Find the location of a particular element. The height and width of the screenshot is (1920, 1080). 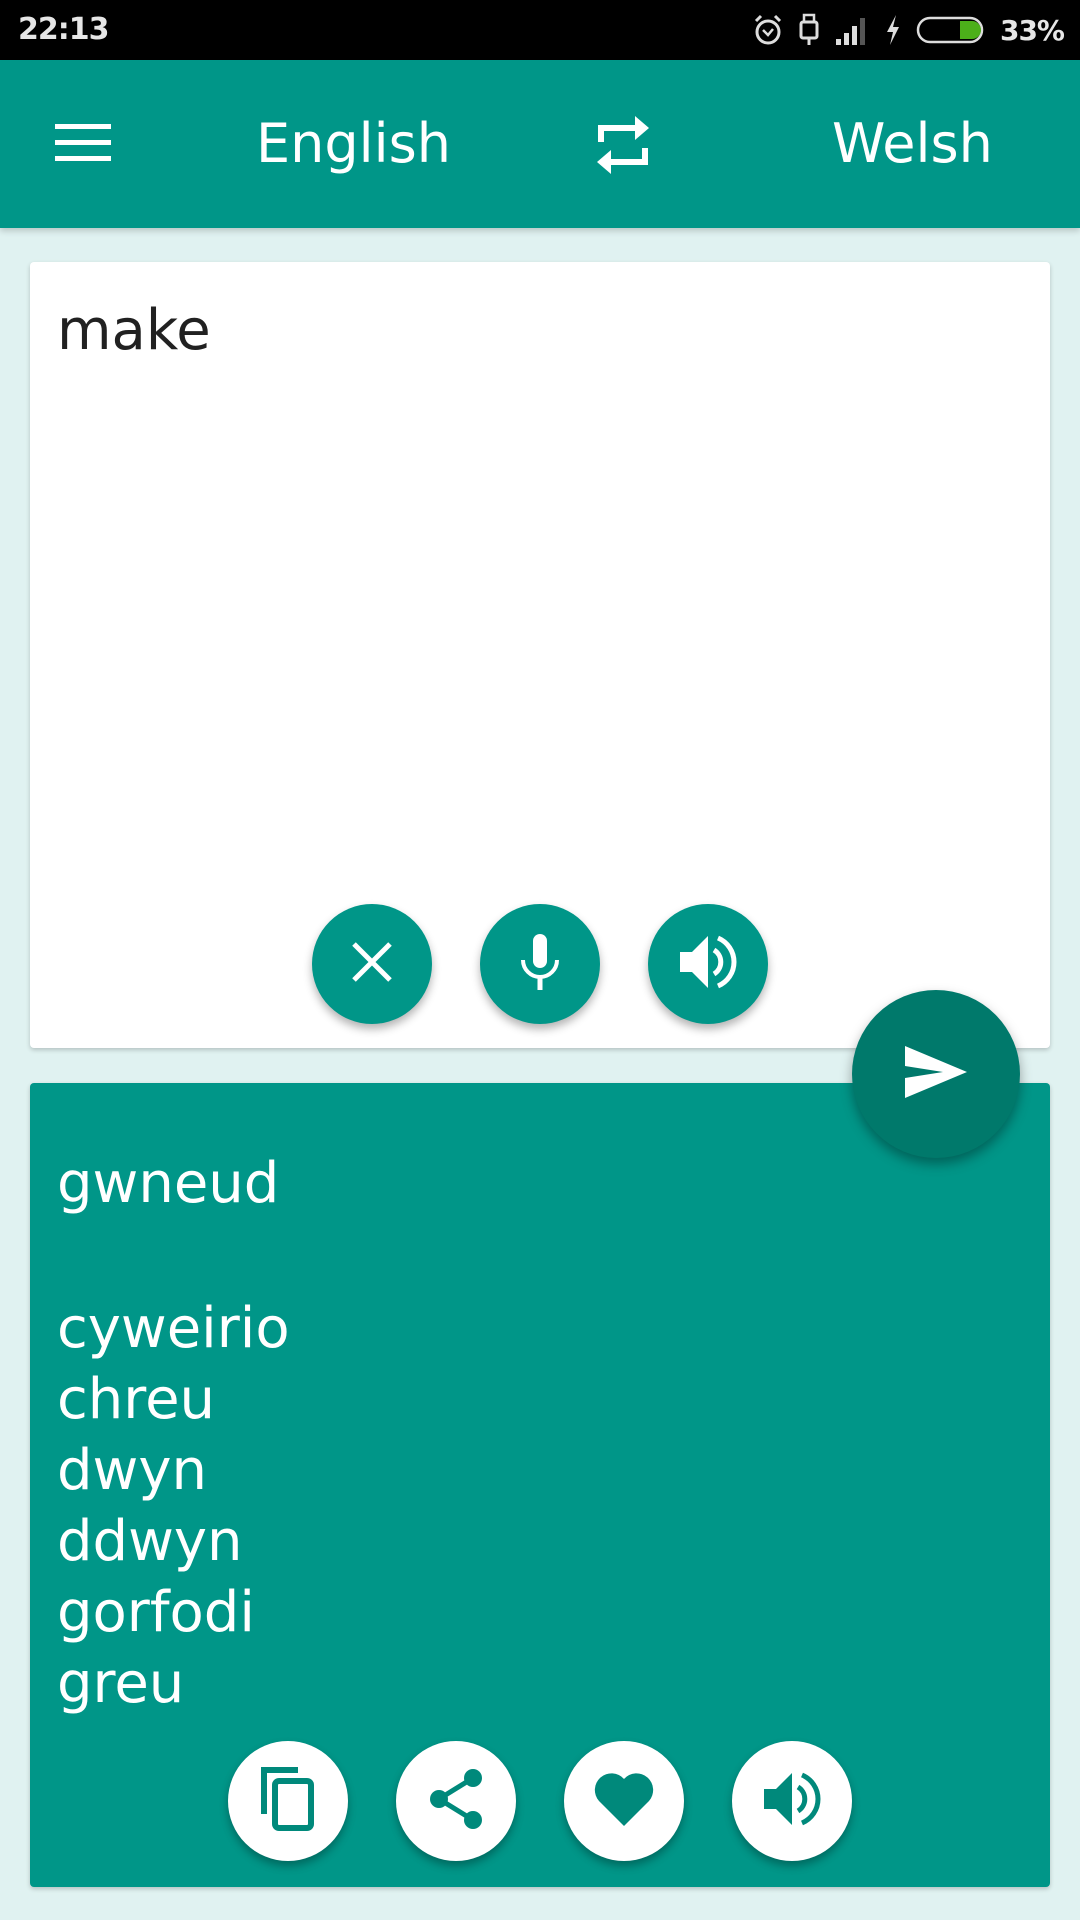

menu-button is located at coordinates (83, 145).